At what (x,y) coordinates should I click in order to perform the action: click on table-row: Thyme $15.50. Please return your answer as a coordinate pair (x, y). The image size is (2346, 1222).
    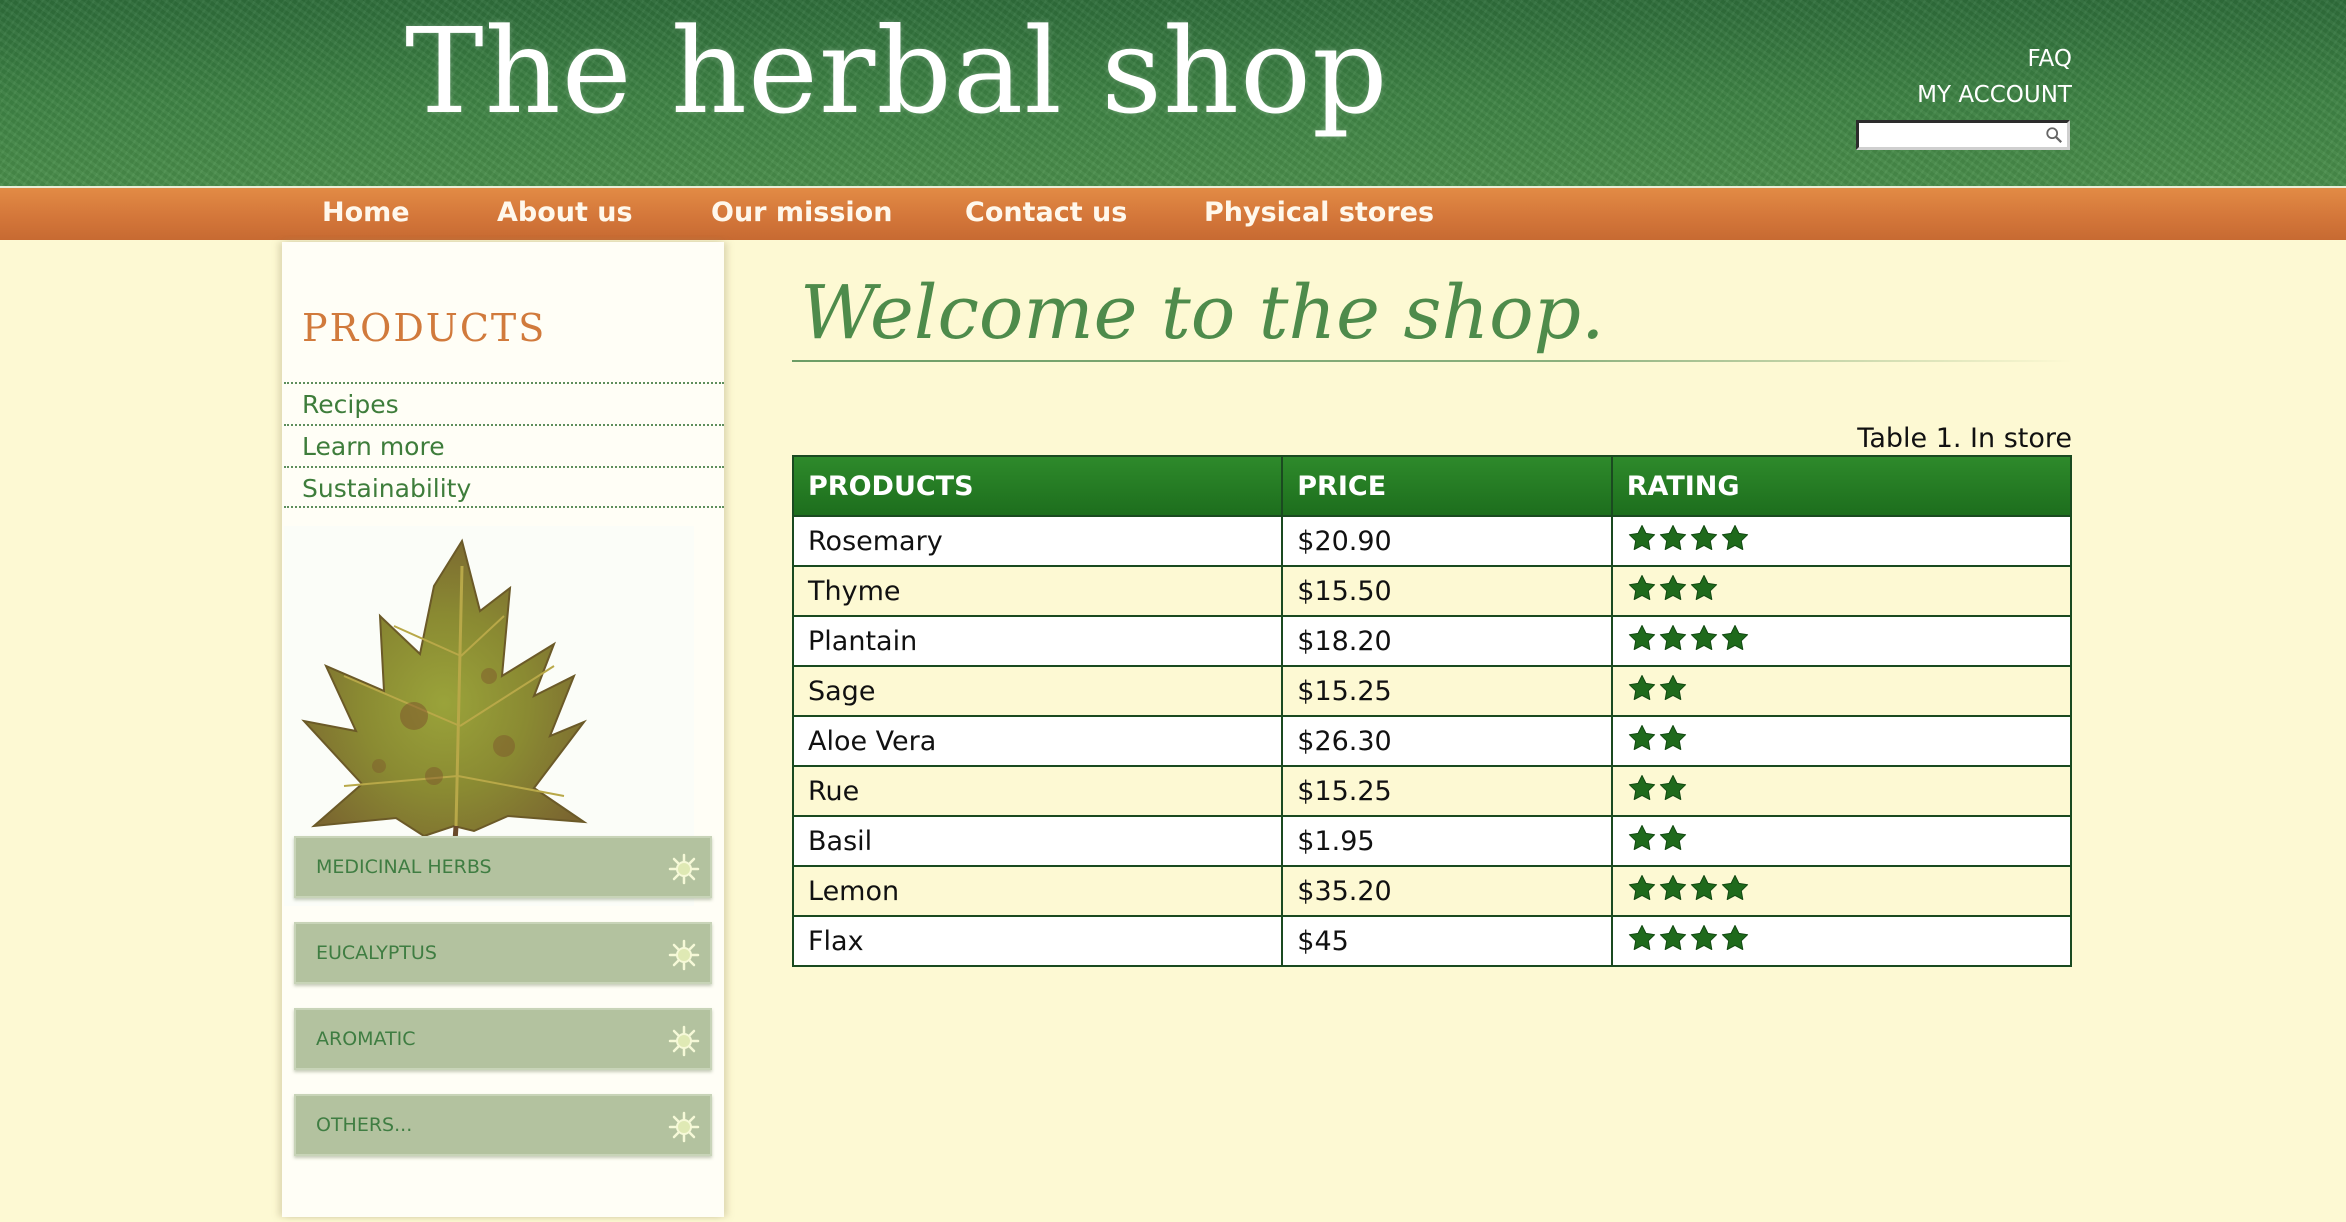
    Looking at the image, I should click on (1432, 591).